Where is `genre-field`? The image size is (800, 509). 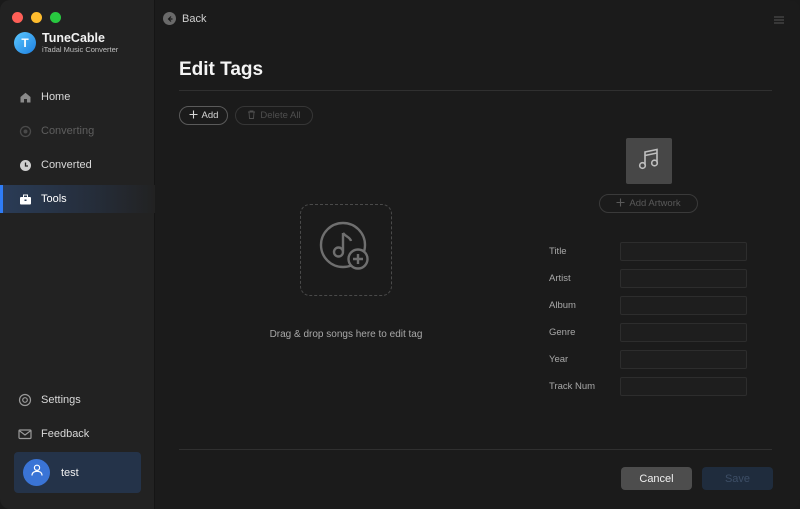 genre-field is located at coordinates (683, 332).